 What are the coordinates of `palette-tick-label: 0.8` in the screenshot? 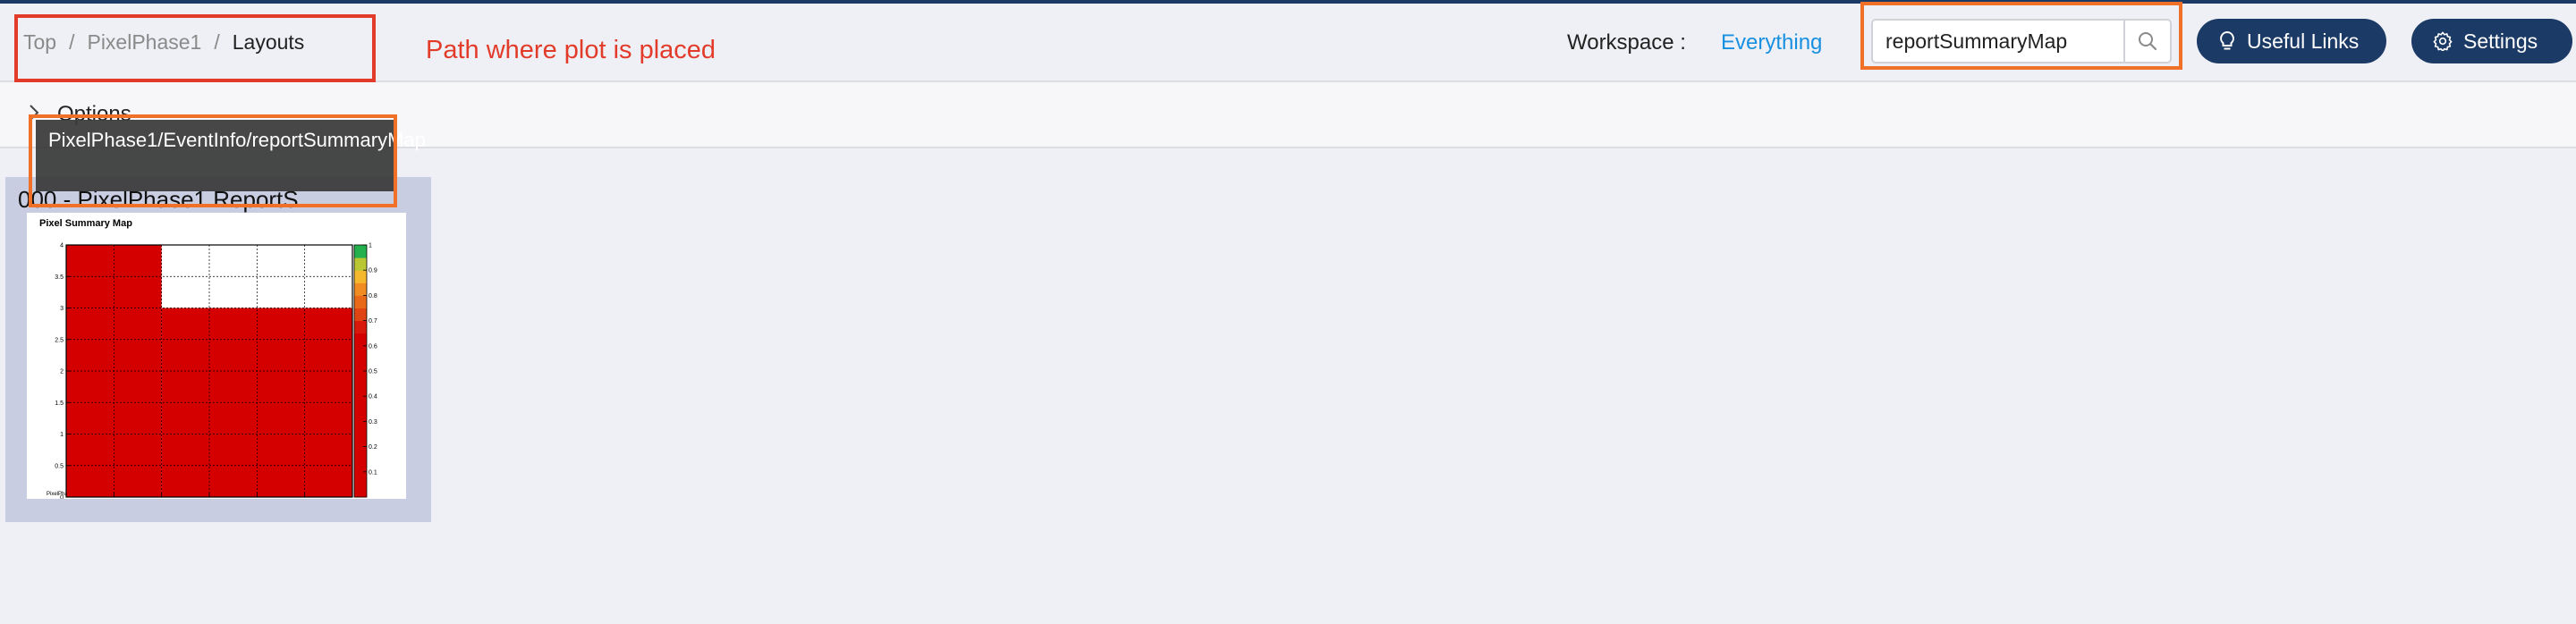 It's located at (373, 296).